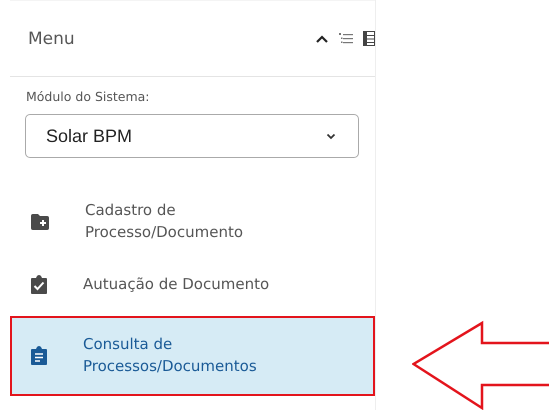  What do you see at coordinates (192, 356) in the screenshot?
I see `menu-item: Consulta de Processos/Documentos` at bounding box center [192, 356].